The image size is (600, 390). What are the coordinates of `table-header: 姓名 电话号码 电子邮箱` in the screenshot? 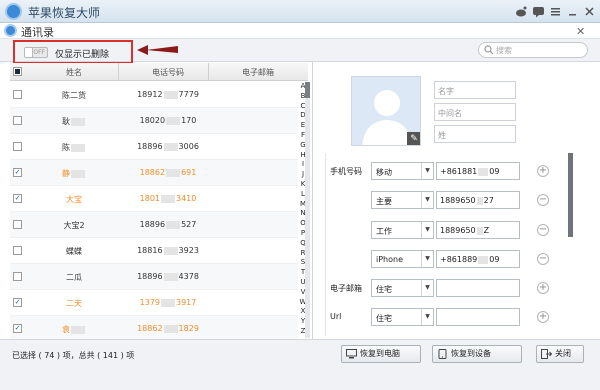 It's located at (159, 72).